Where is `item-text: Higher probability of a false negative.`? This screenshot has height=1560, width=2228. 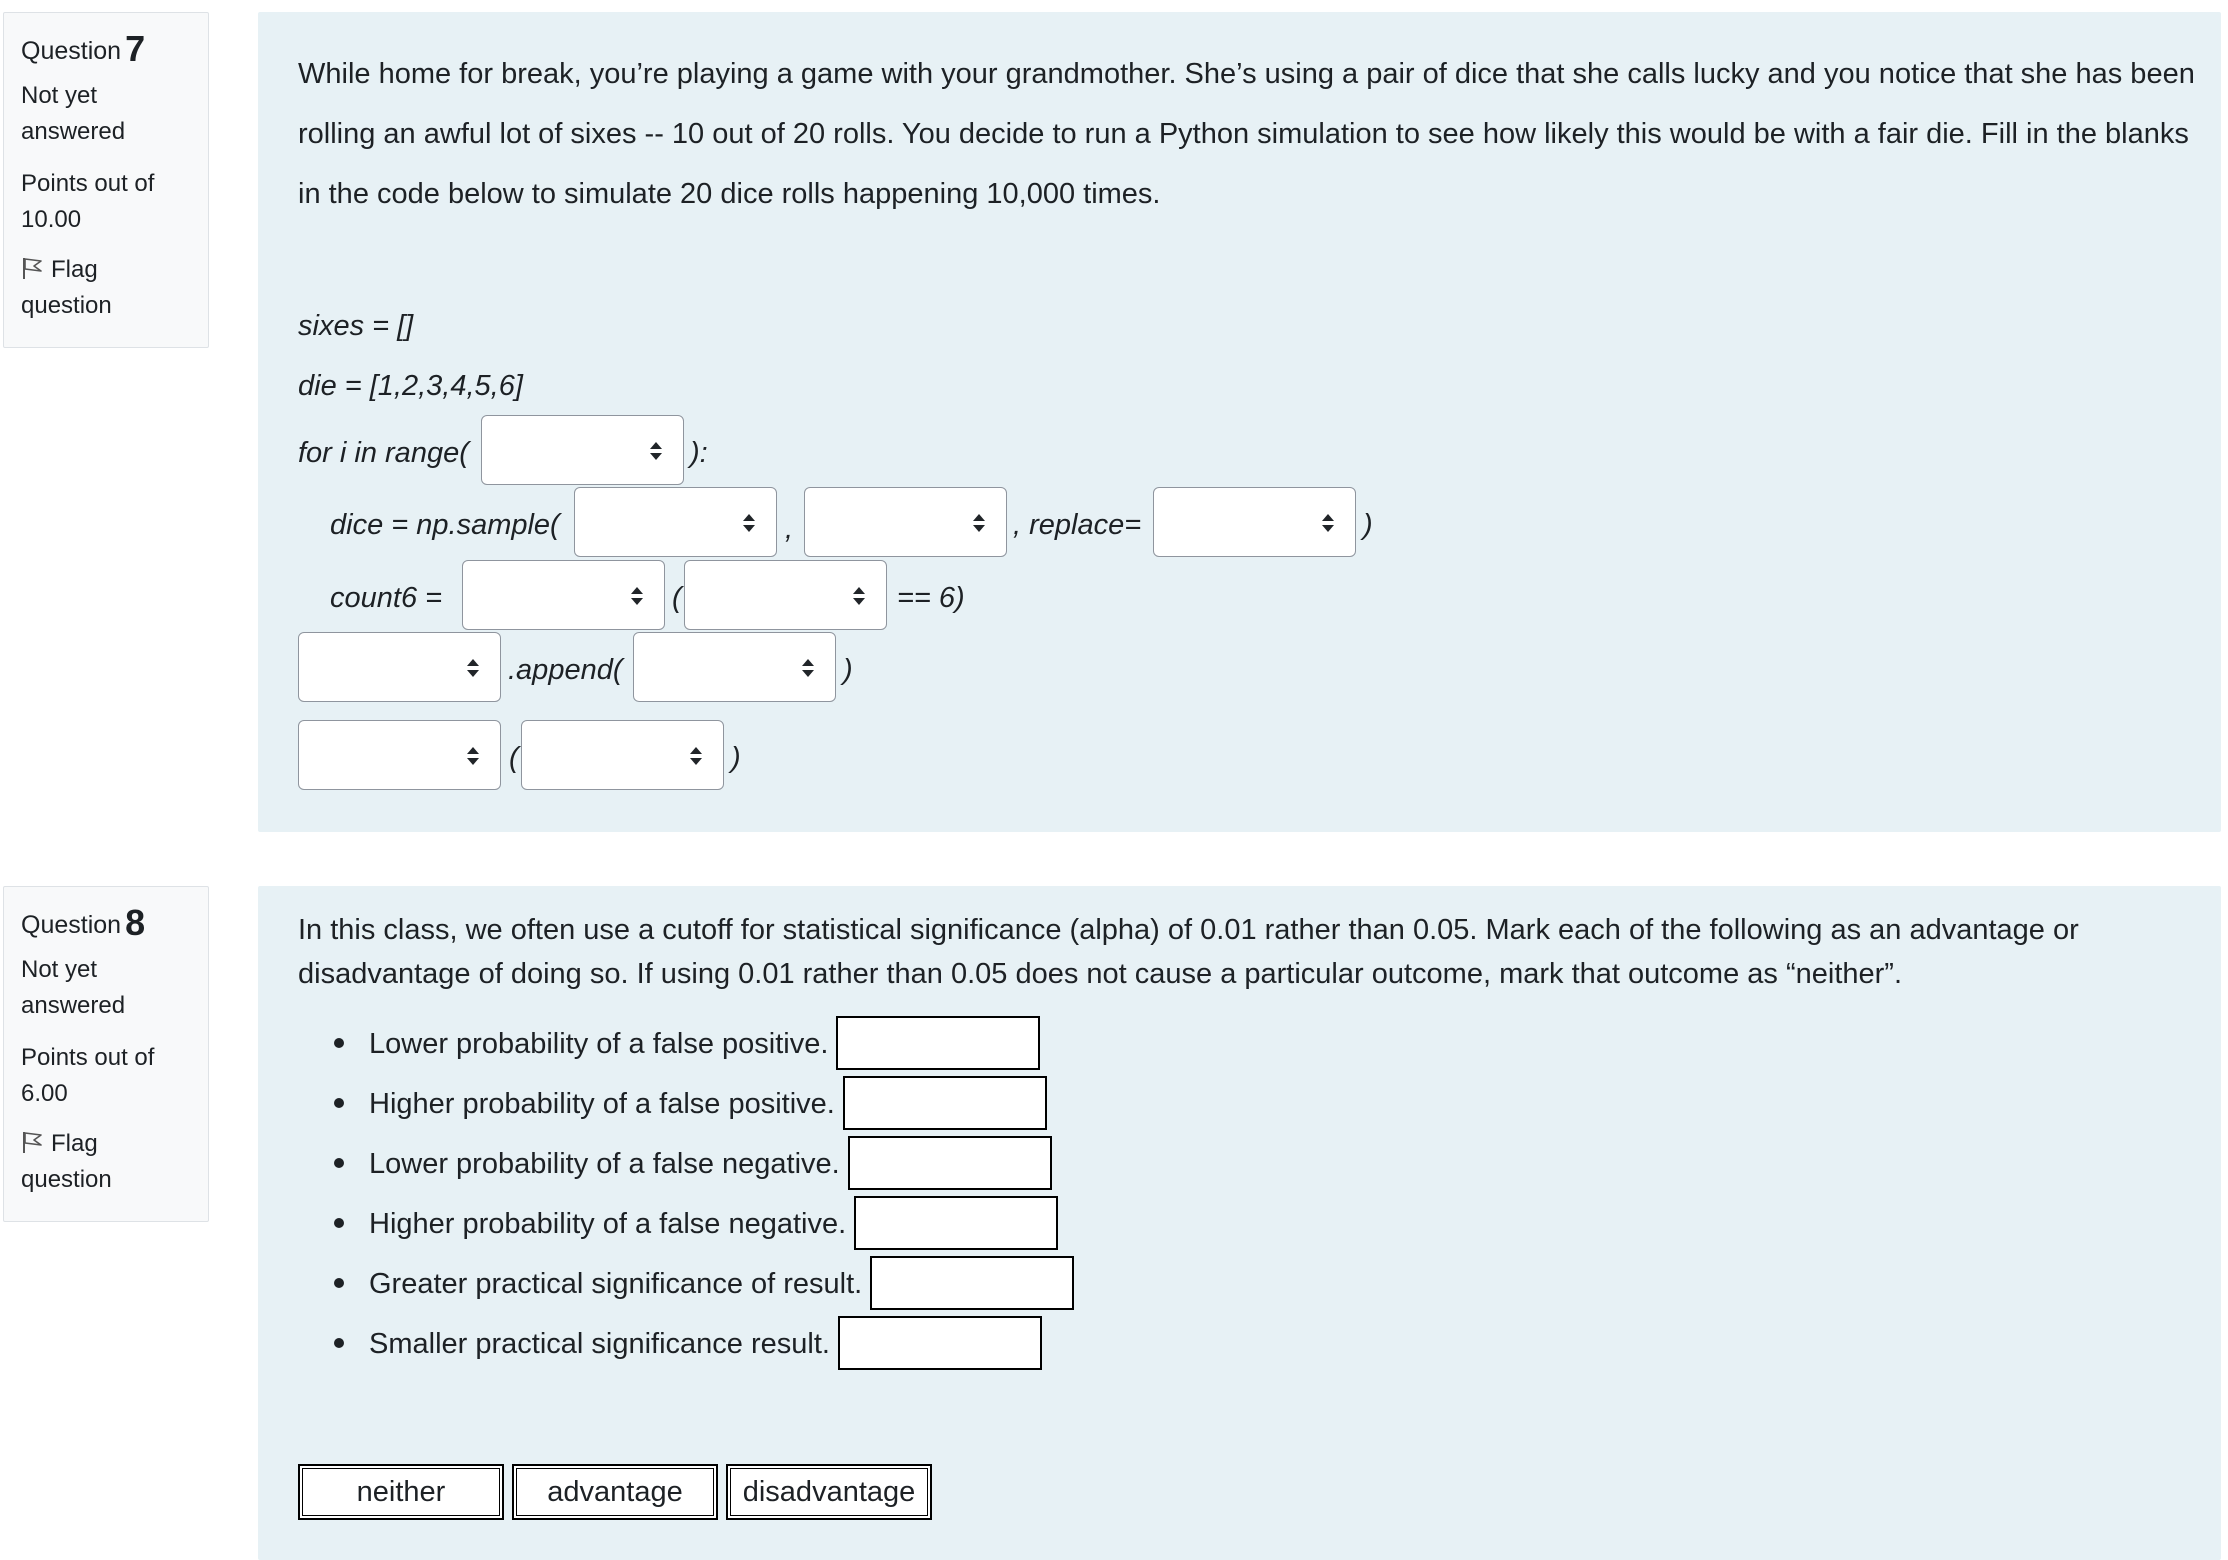
item-text: Higher probability of a false negative. is located at coordinates (608, 1224).